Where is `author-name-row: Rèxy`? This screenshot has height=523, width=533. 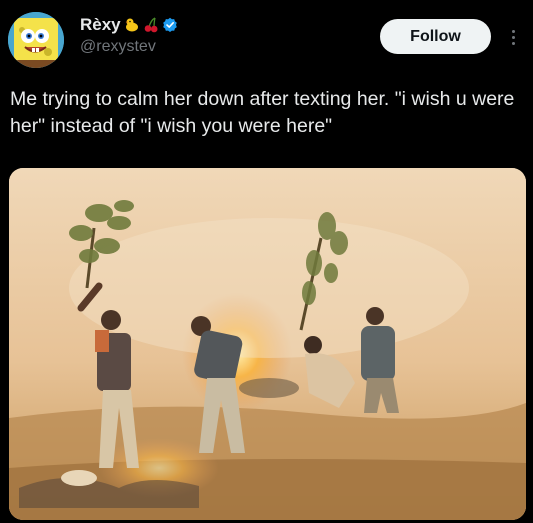
author-name-row: Rèxy is located at coordinates (129, 25).